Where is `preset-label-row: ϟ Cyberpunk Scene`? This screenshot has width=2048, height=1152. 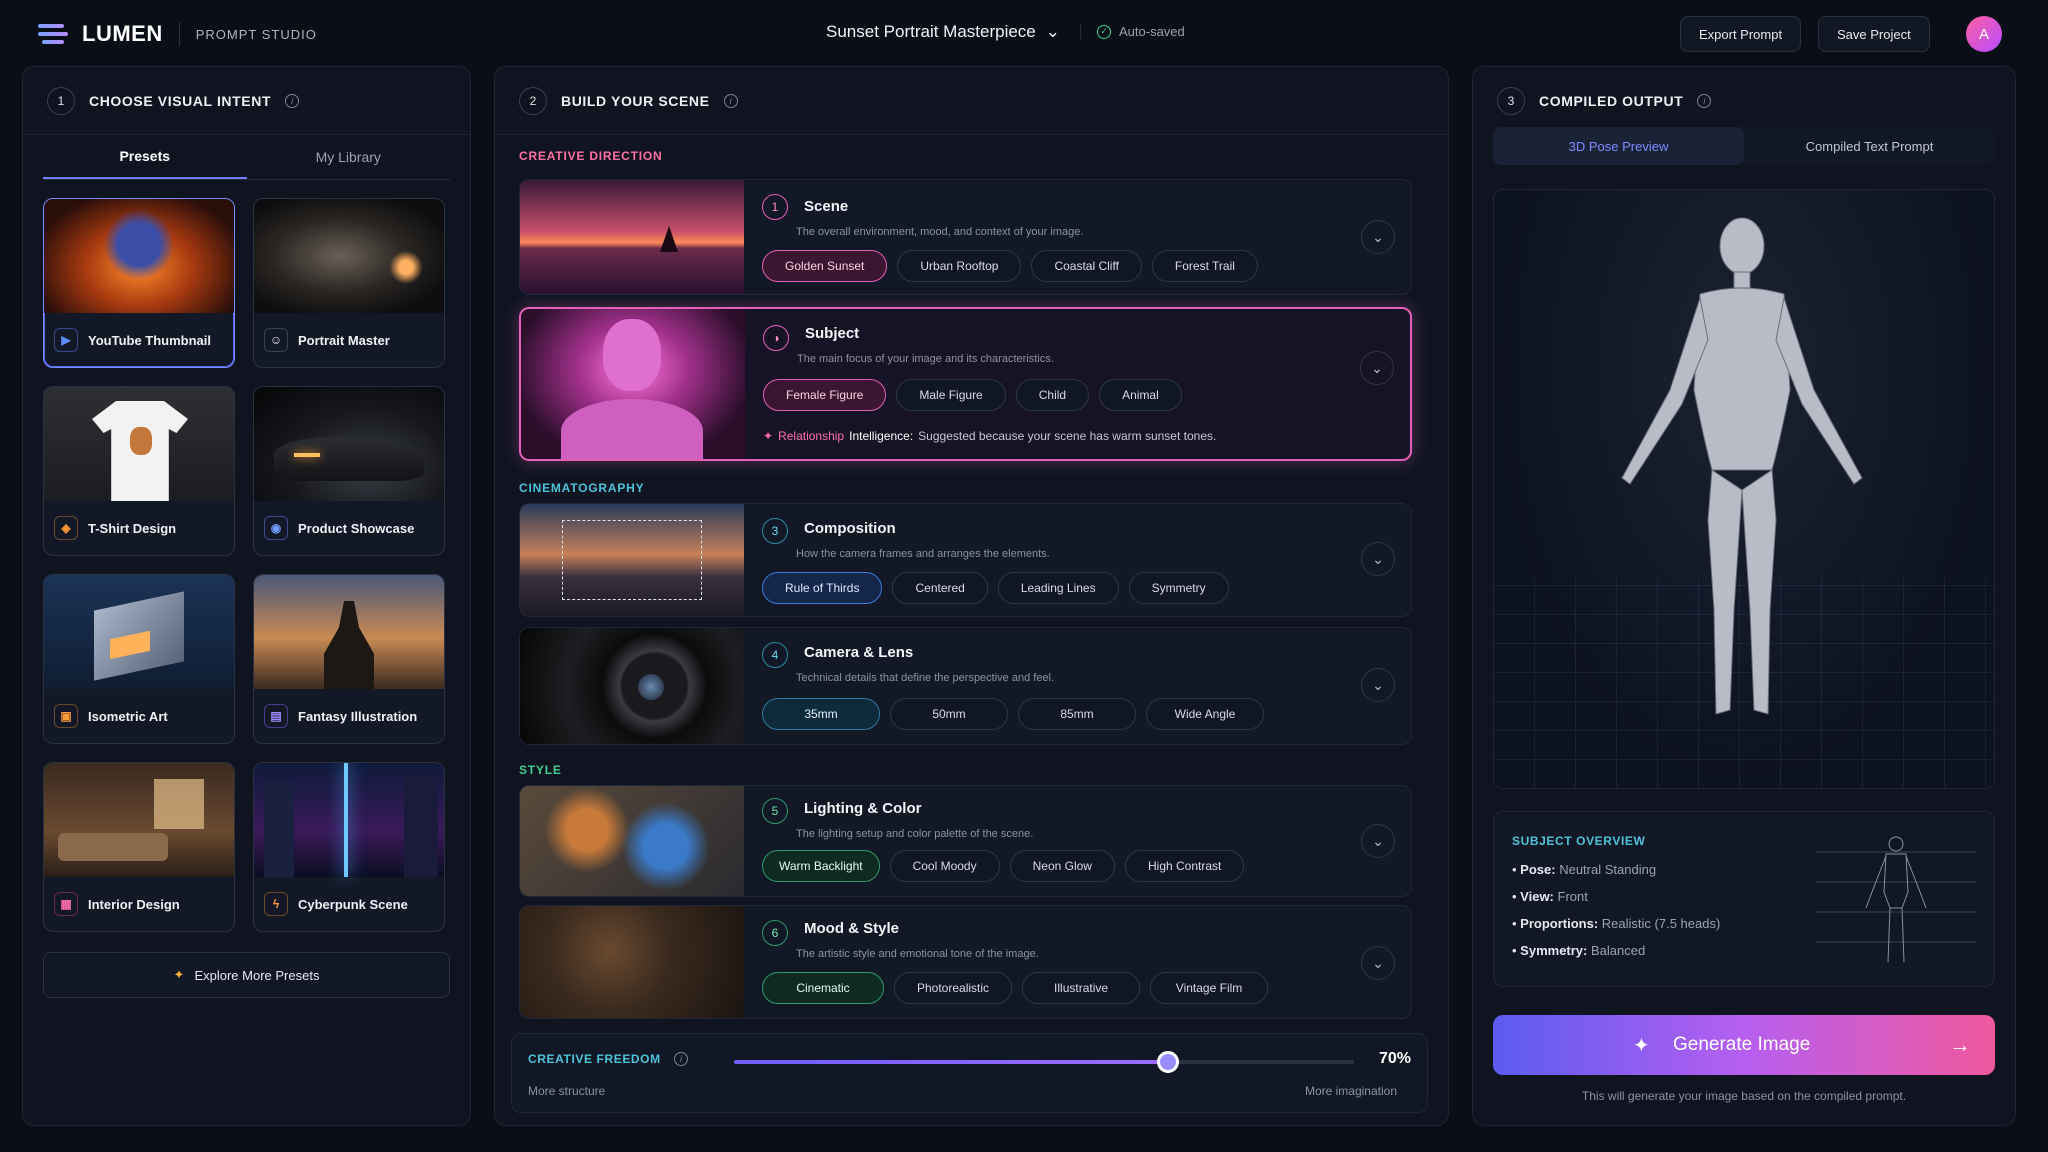 preset-label-row: ϟ Cyberpunk Scene is located at coordinates (349, 904).